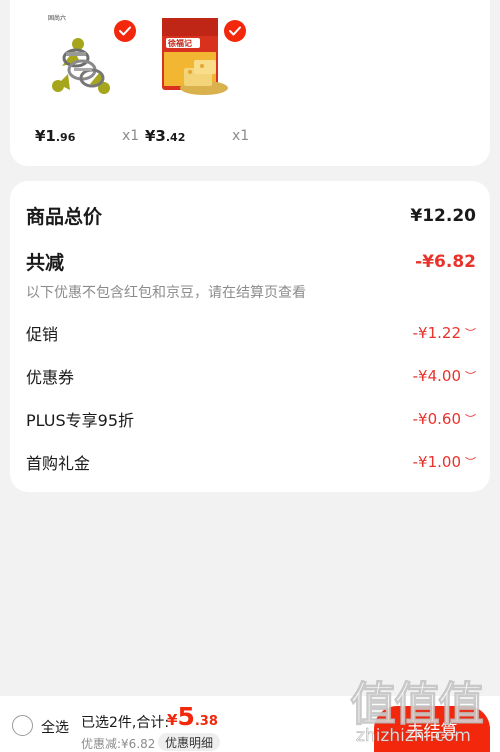 The image size is (500, 752). Describe the element at coordinates (445, 261) in the screenshot. I see `total-reduction-value: -¥6.82` at that location.